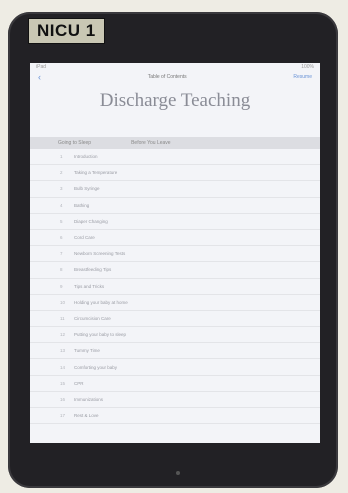 The width and height of the screenshot is (348, 493). What do you see at coordinates (175, 319) in the screenshot?
I see `toc-item: 11 Circumcision Care` at bounding box center [175, 319].